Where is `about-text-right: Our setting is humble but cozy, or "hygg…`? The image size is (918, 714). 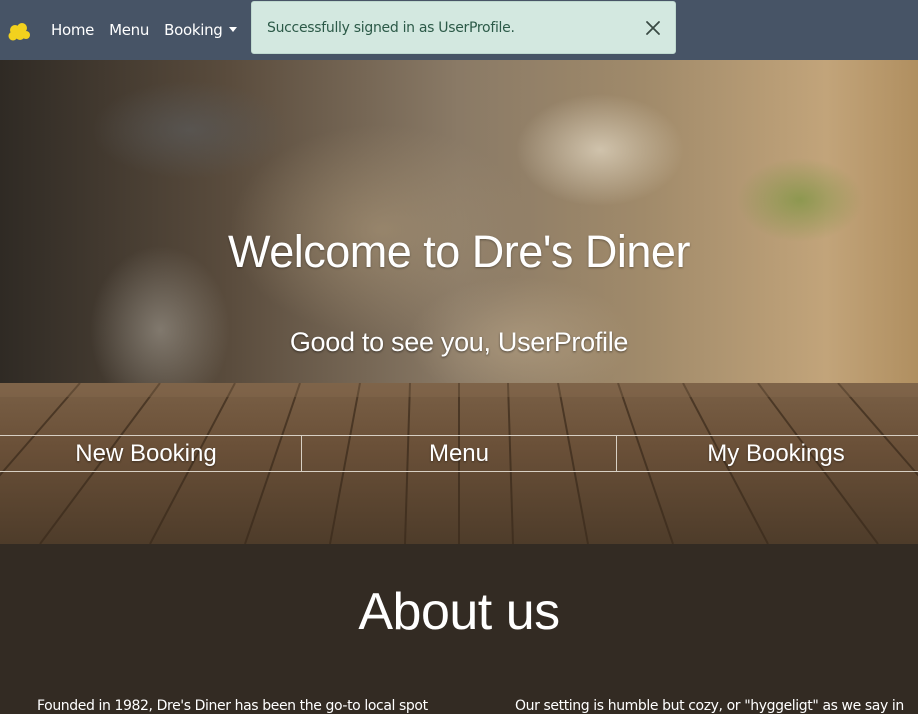 about-text-right: Our setting is humble but cozy, or "hygg… is located at coordinates (709, 706).